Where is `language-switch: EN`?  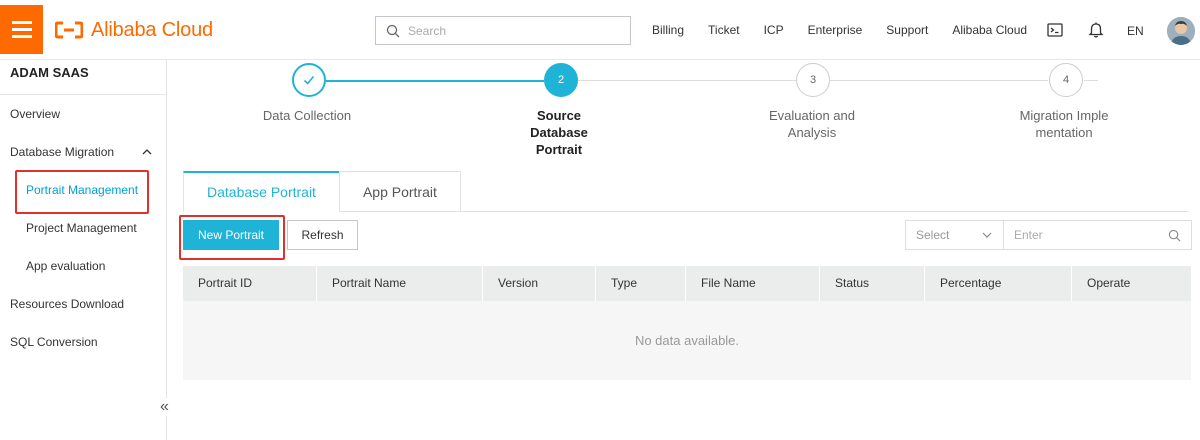
language-switch: EN is located at coordinates (1135, 31).